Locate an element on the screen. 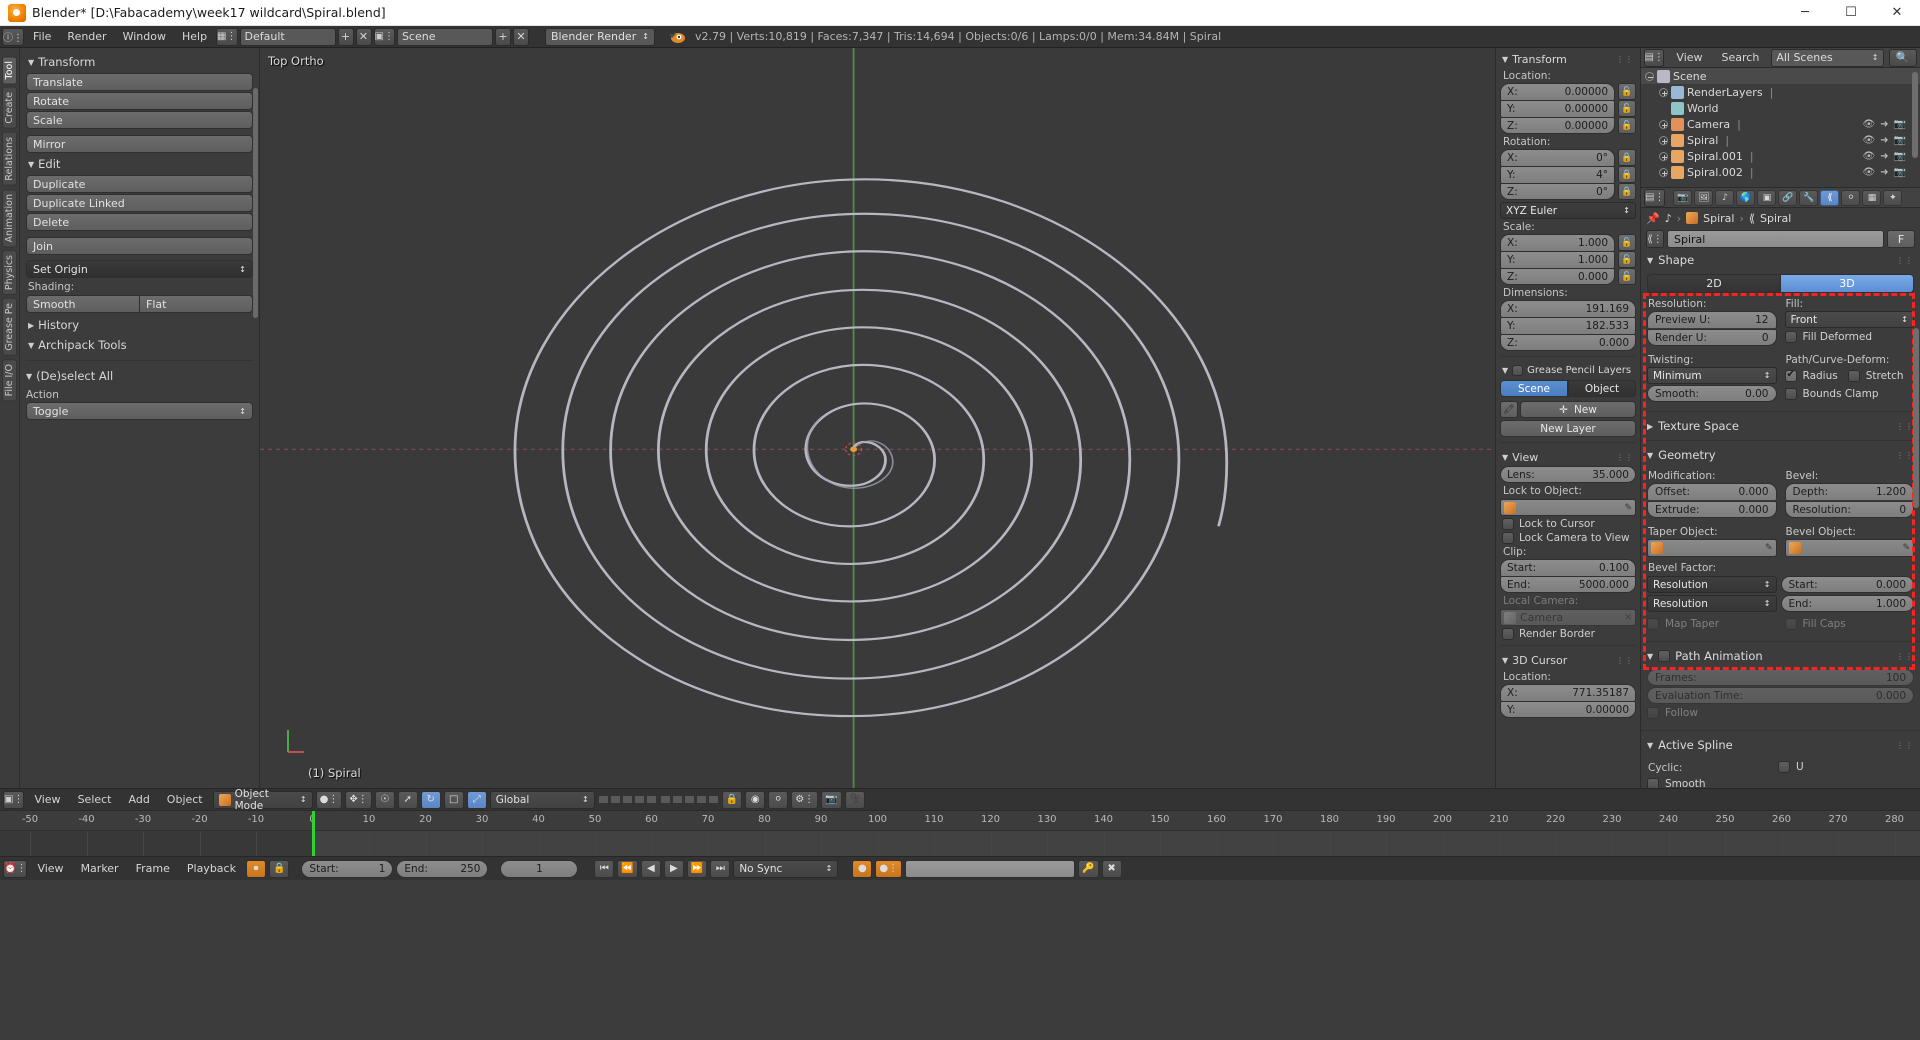 This screenshot has height=1040, width=1920. action-dropdown: Toggle ↕ is located at coordinates (139, 411).